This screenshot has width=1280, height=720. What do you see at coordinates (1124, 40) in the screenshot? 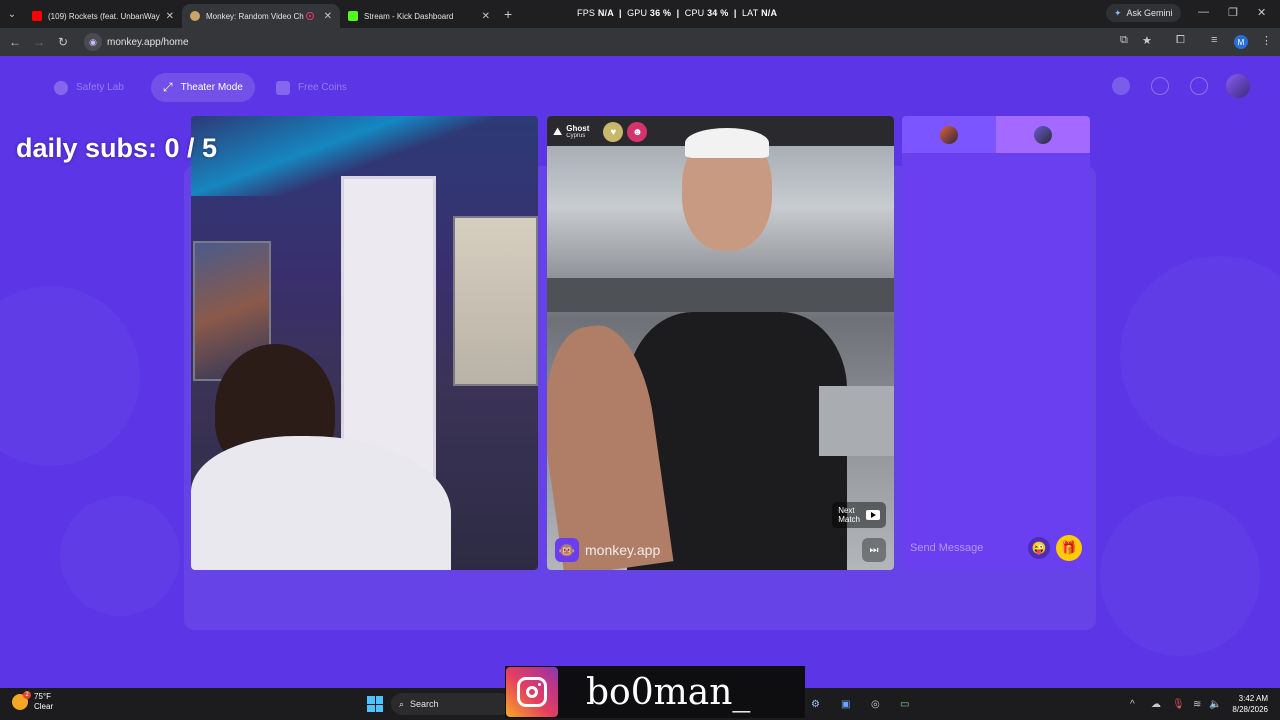
I see `cast-icon: ⧉` at bounding box center [1124, 40].